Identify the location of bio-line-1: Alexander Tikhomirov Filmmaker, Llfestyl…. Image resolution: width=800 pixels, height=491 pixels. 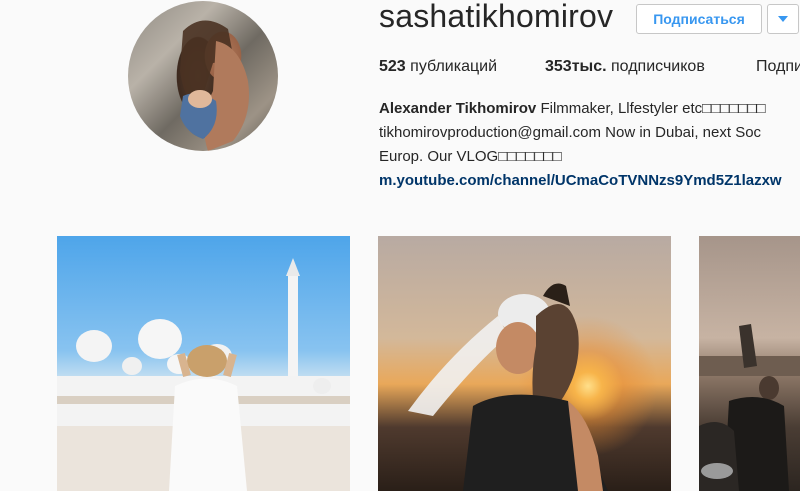
(589, 109).